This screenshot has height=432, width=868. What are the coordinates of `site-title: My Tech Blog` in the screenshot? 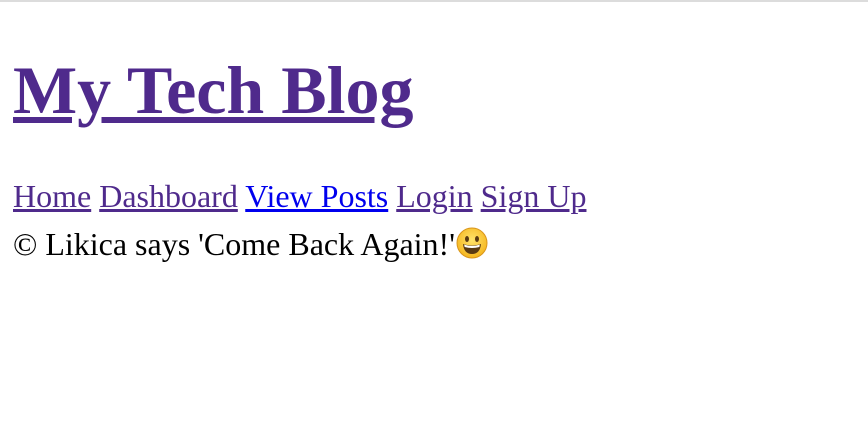 It's located at (213, 90).